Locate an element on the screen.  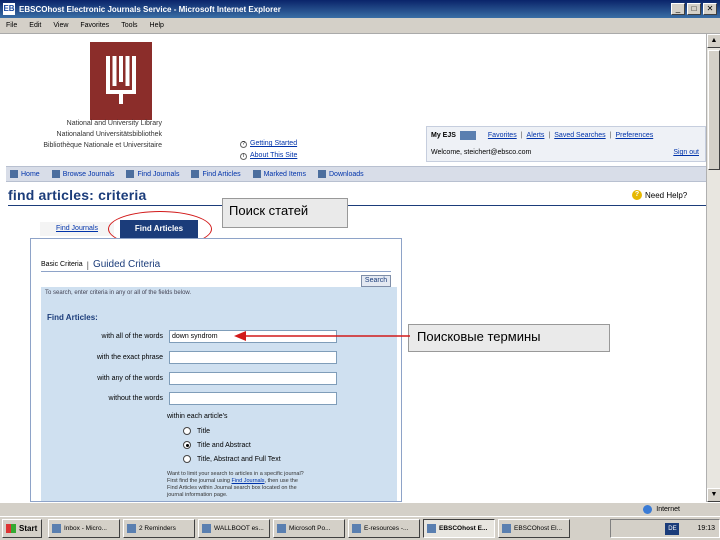
tab-find-journals: Find Journals is located at coordinates (77, 229).